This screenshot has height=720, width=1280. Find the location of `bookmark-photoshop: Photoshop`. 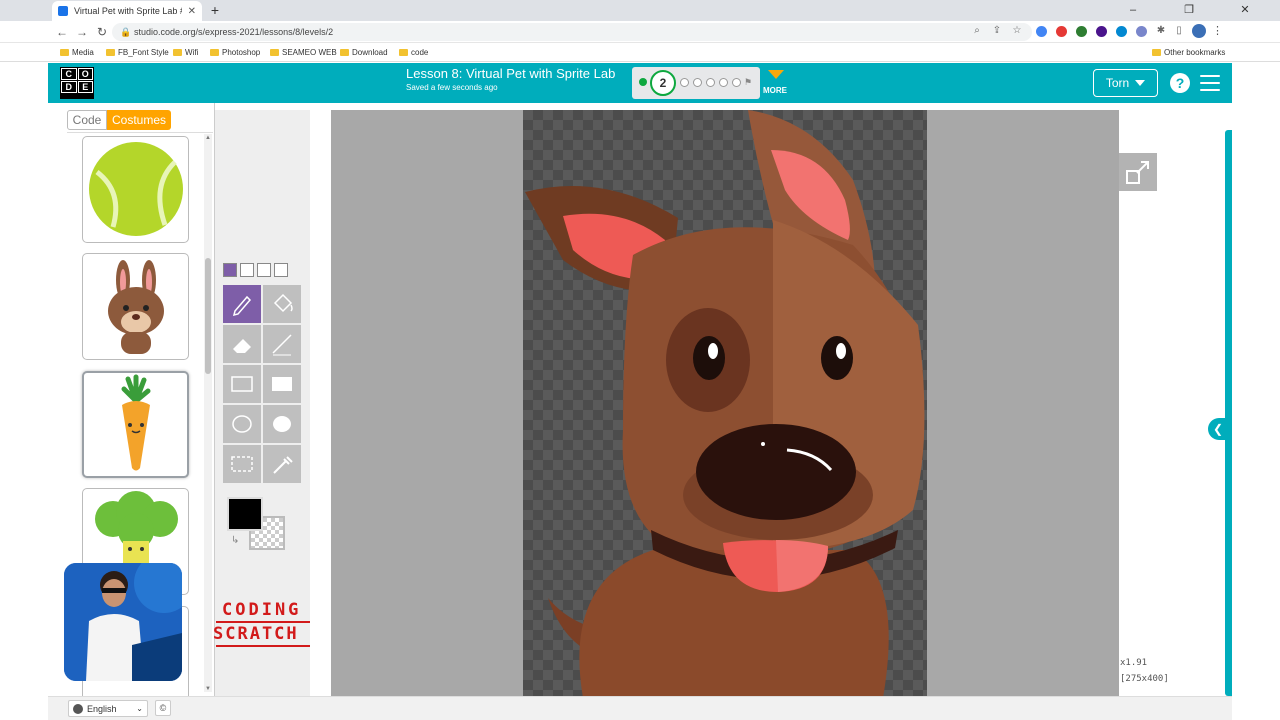

bookmark-photoshop: Photoshop is located at coordinates (235, 52).